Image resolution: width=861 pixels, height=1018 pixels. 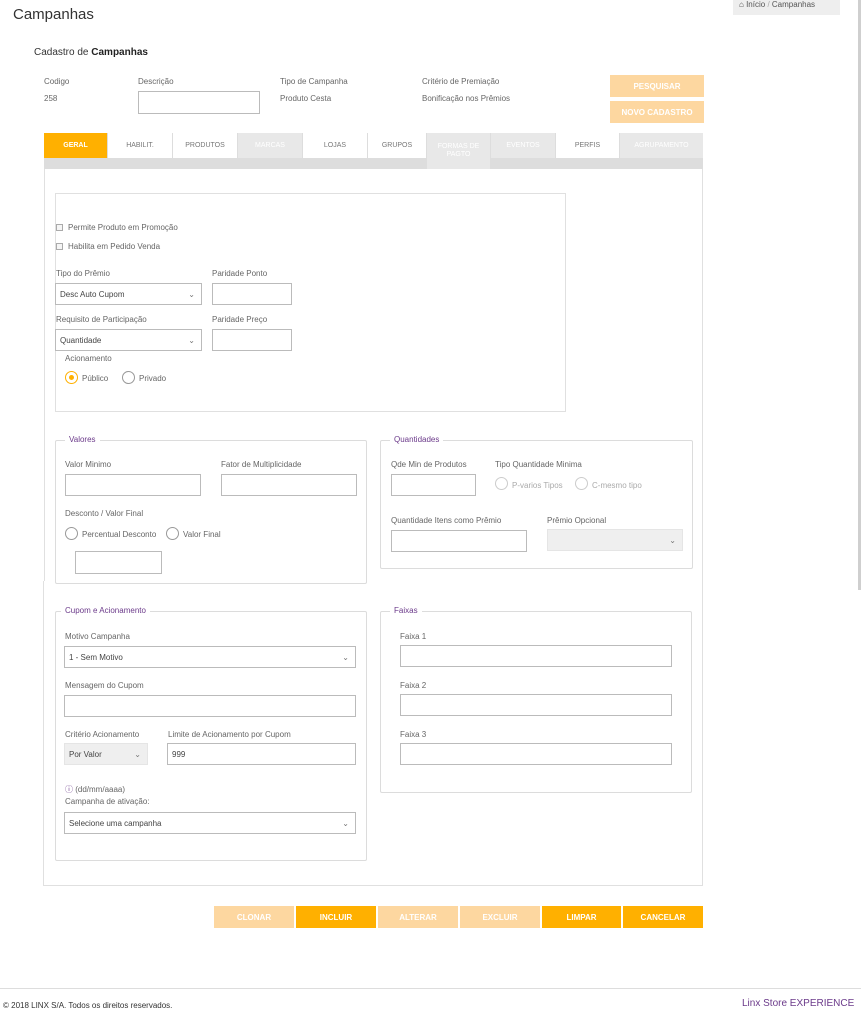 What do you see at coordinates (85, 754) in the screenshot?
I see `criterio-acionamento-value: Por Valor` at bounding box center [85, 754].